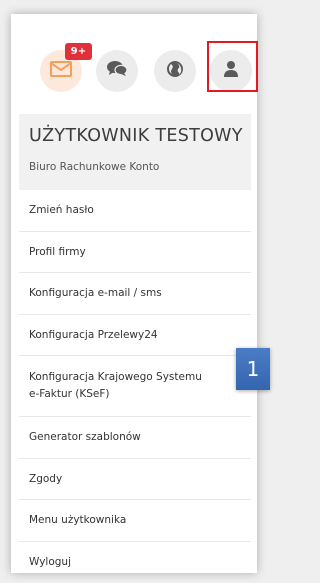 Image resolution: width=320 pixels, height=583 pixels. What do you see at coordinates (135, 521) in the screenshot?
I see `menu-item-user-menu: Menu użytkownika` at bounding box center [135, 521].